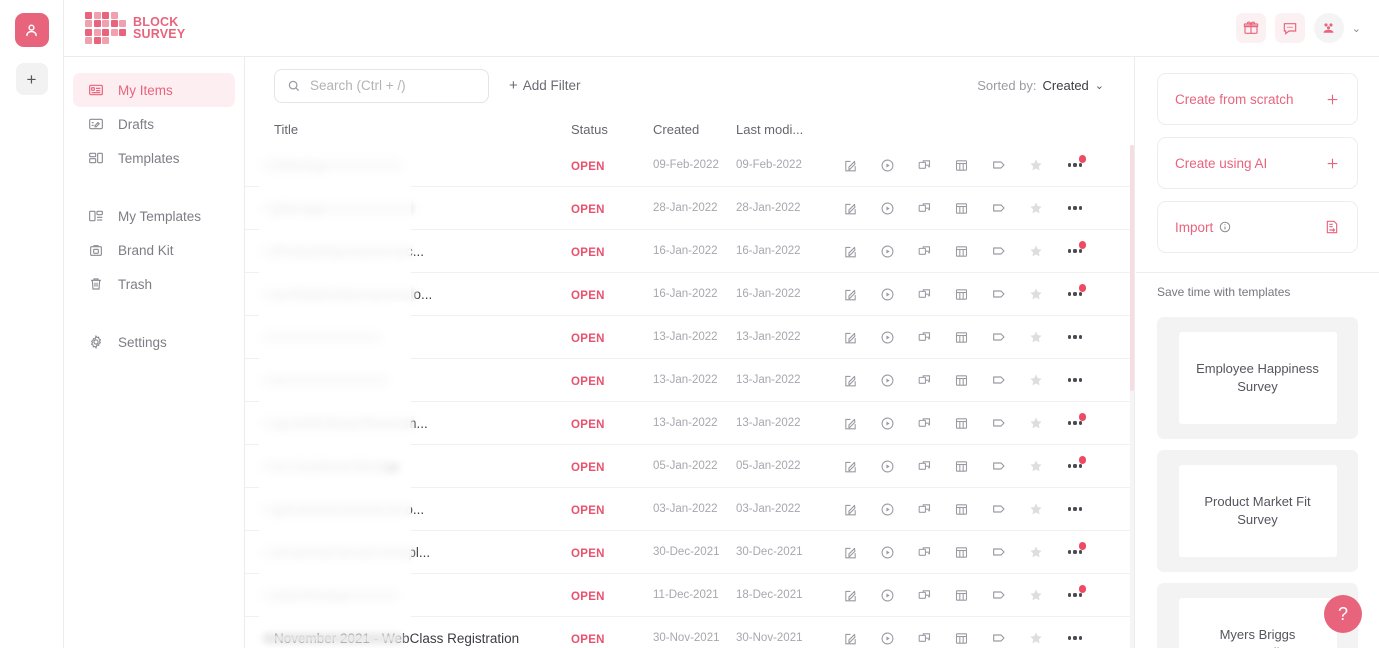 This screenshot has width=1379, height=648. I want to click on template-card: Employee Happiness Survey, so click(1257, 378).